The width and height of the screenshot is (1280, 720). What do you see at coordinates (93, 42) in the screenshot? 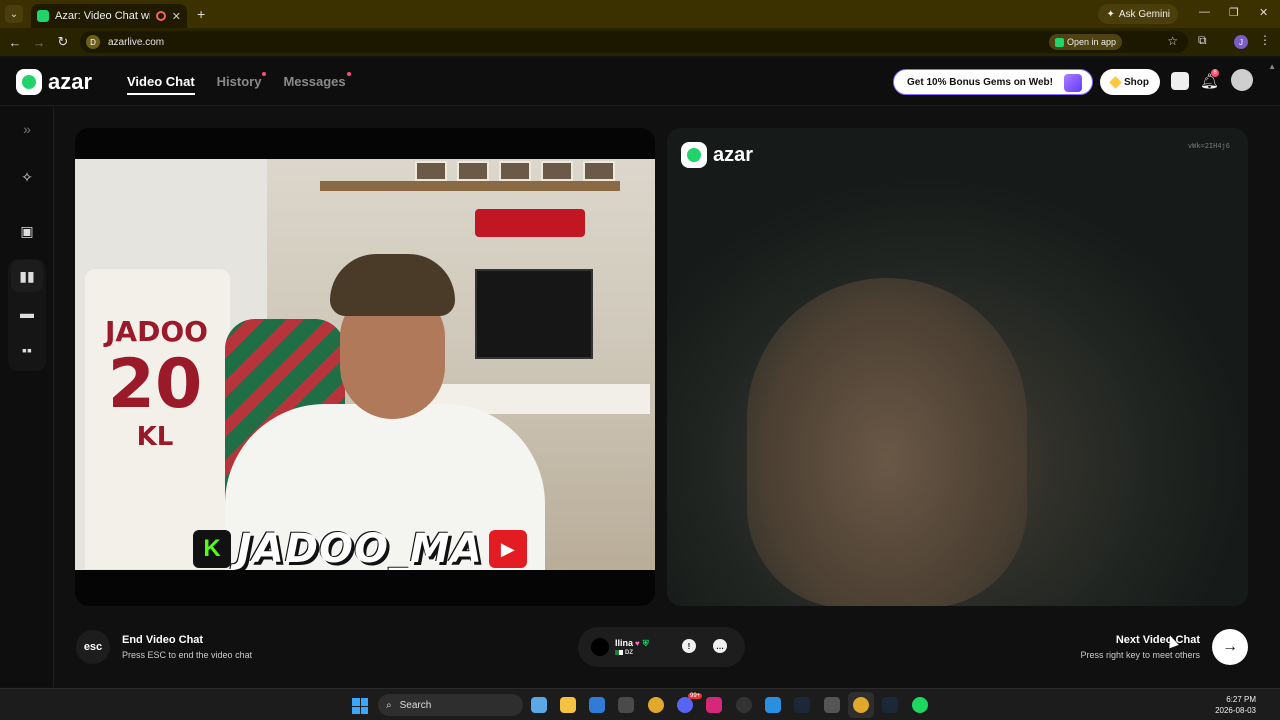
I see `site-info-icon: D` at bounding box center [93, 42].